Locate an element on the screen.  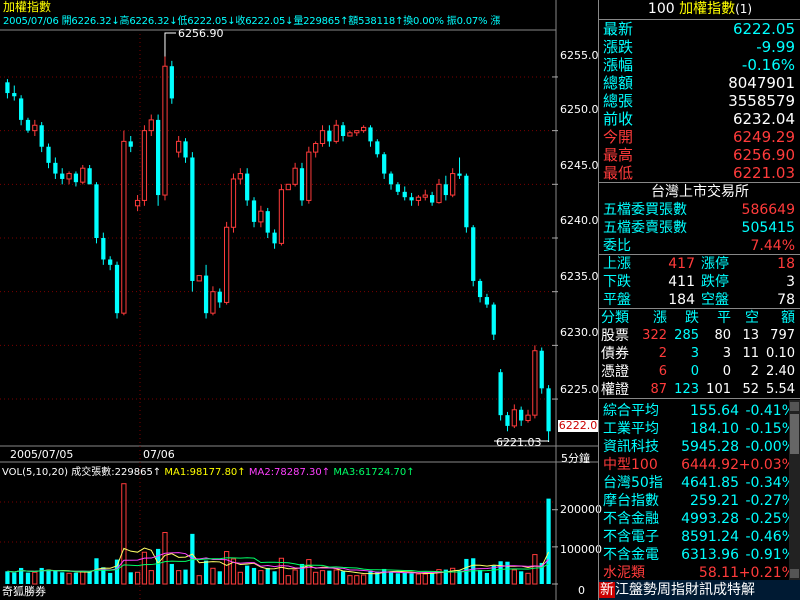
breadth-cell: 13 is located at coordinates (750, 335).